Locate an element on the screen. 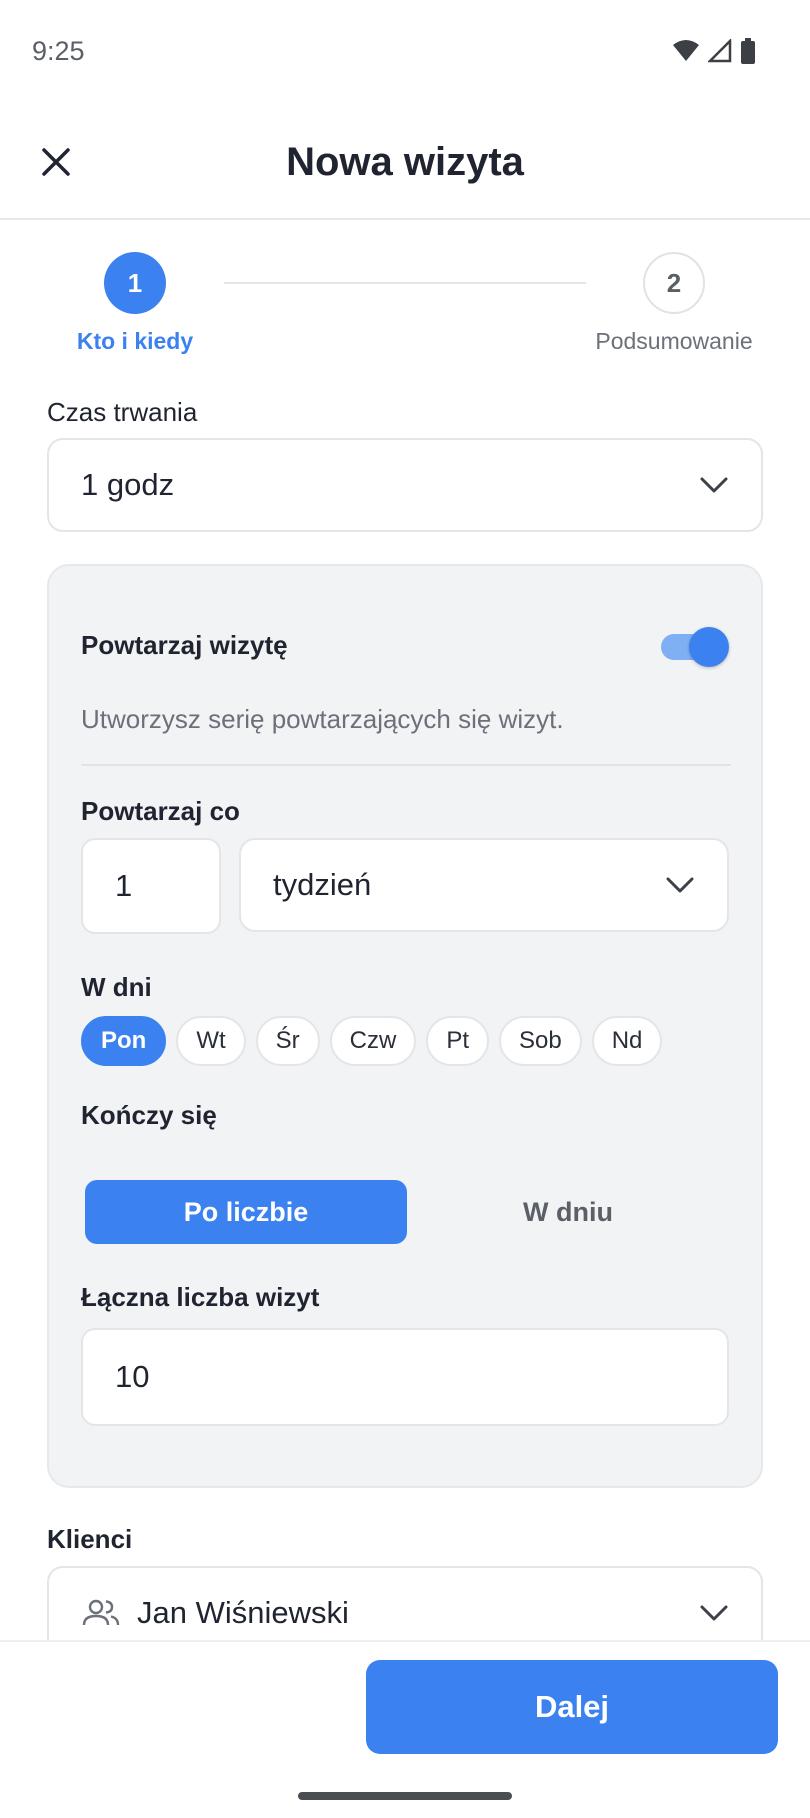 The height and width of the screenshot is (1818, 810). clients-label: Klienci is located at coordinates (90, 1539).